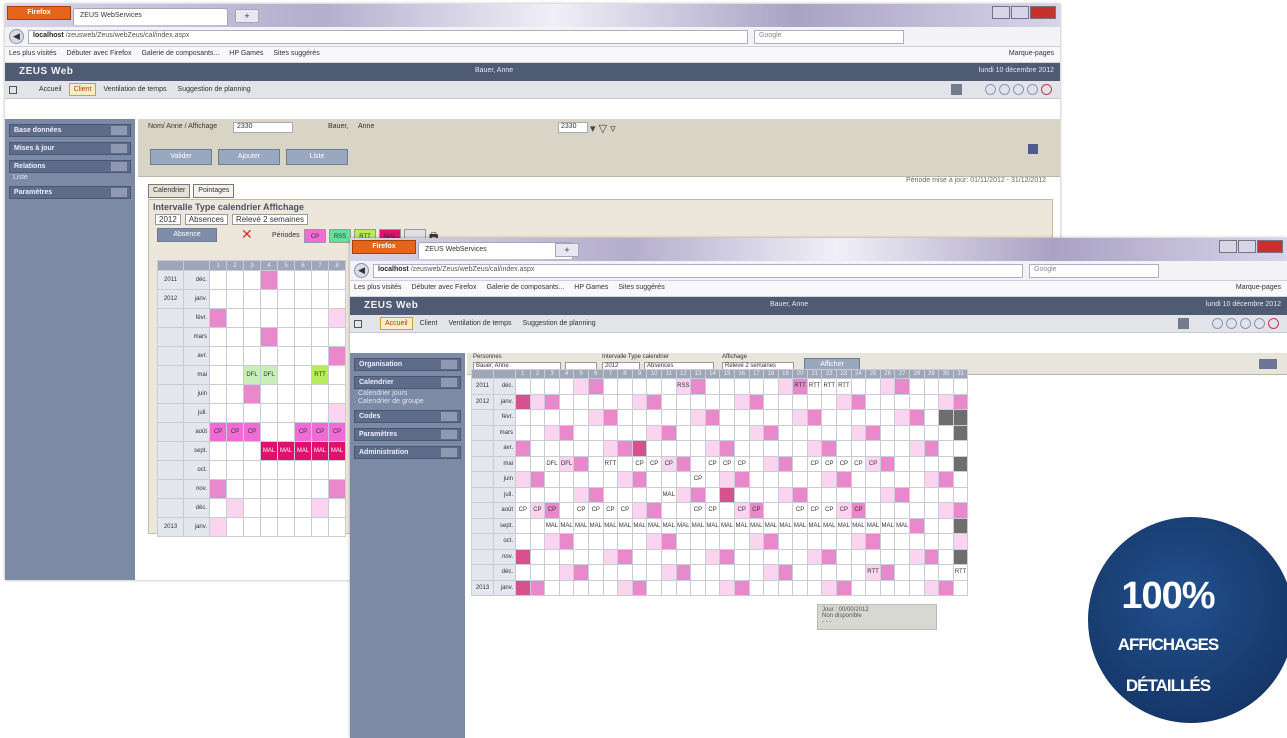 Image resolution: width=1287 pixels, height=738 pixels. What do you see at coordinates (98, 53) in the screenshot?
I see `bookmark-item: Débuter avec Firefox` at bounding box center [98, 53].